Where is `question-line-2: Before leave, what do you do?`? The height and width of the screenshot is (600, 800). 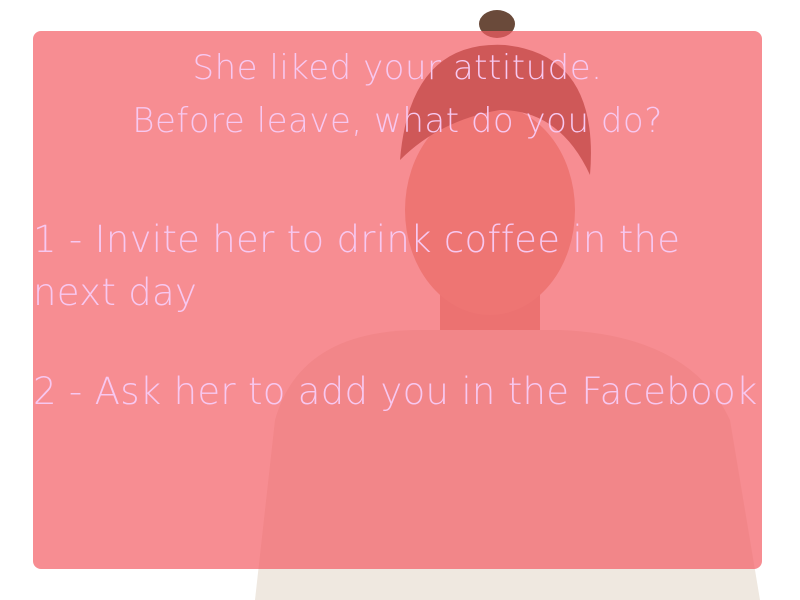 question-line-2: Before leave, what do you do? is located at coordinates (397, 121).